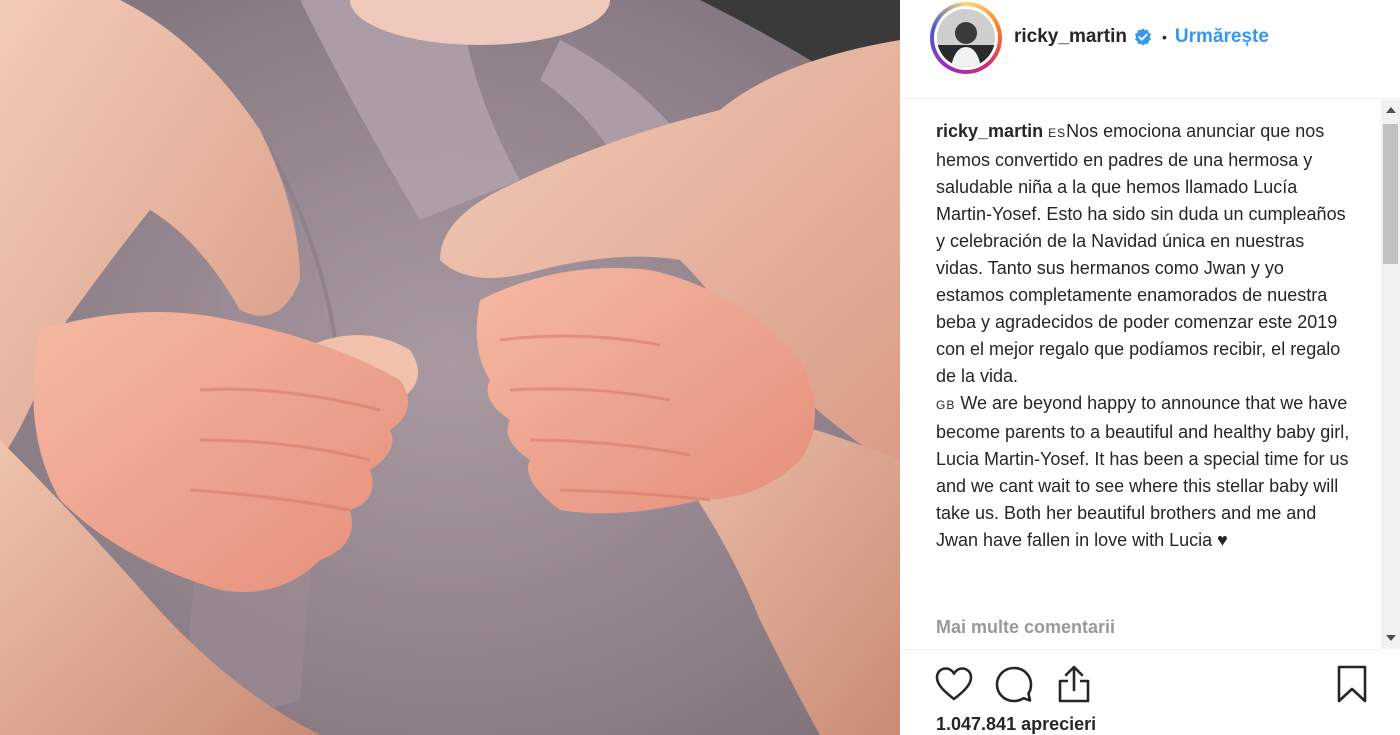  I want to click on scroll-up-arrow-icon, so click(1391, 110).